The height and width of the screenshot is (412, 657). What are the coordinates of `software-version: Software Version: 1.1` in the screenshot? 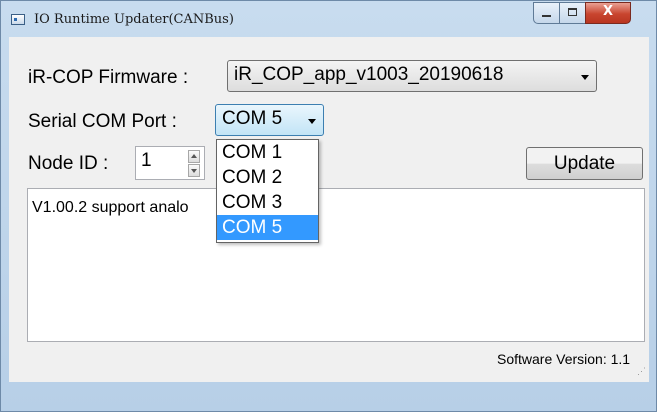 It's located at (564, 359).